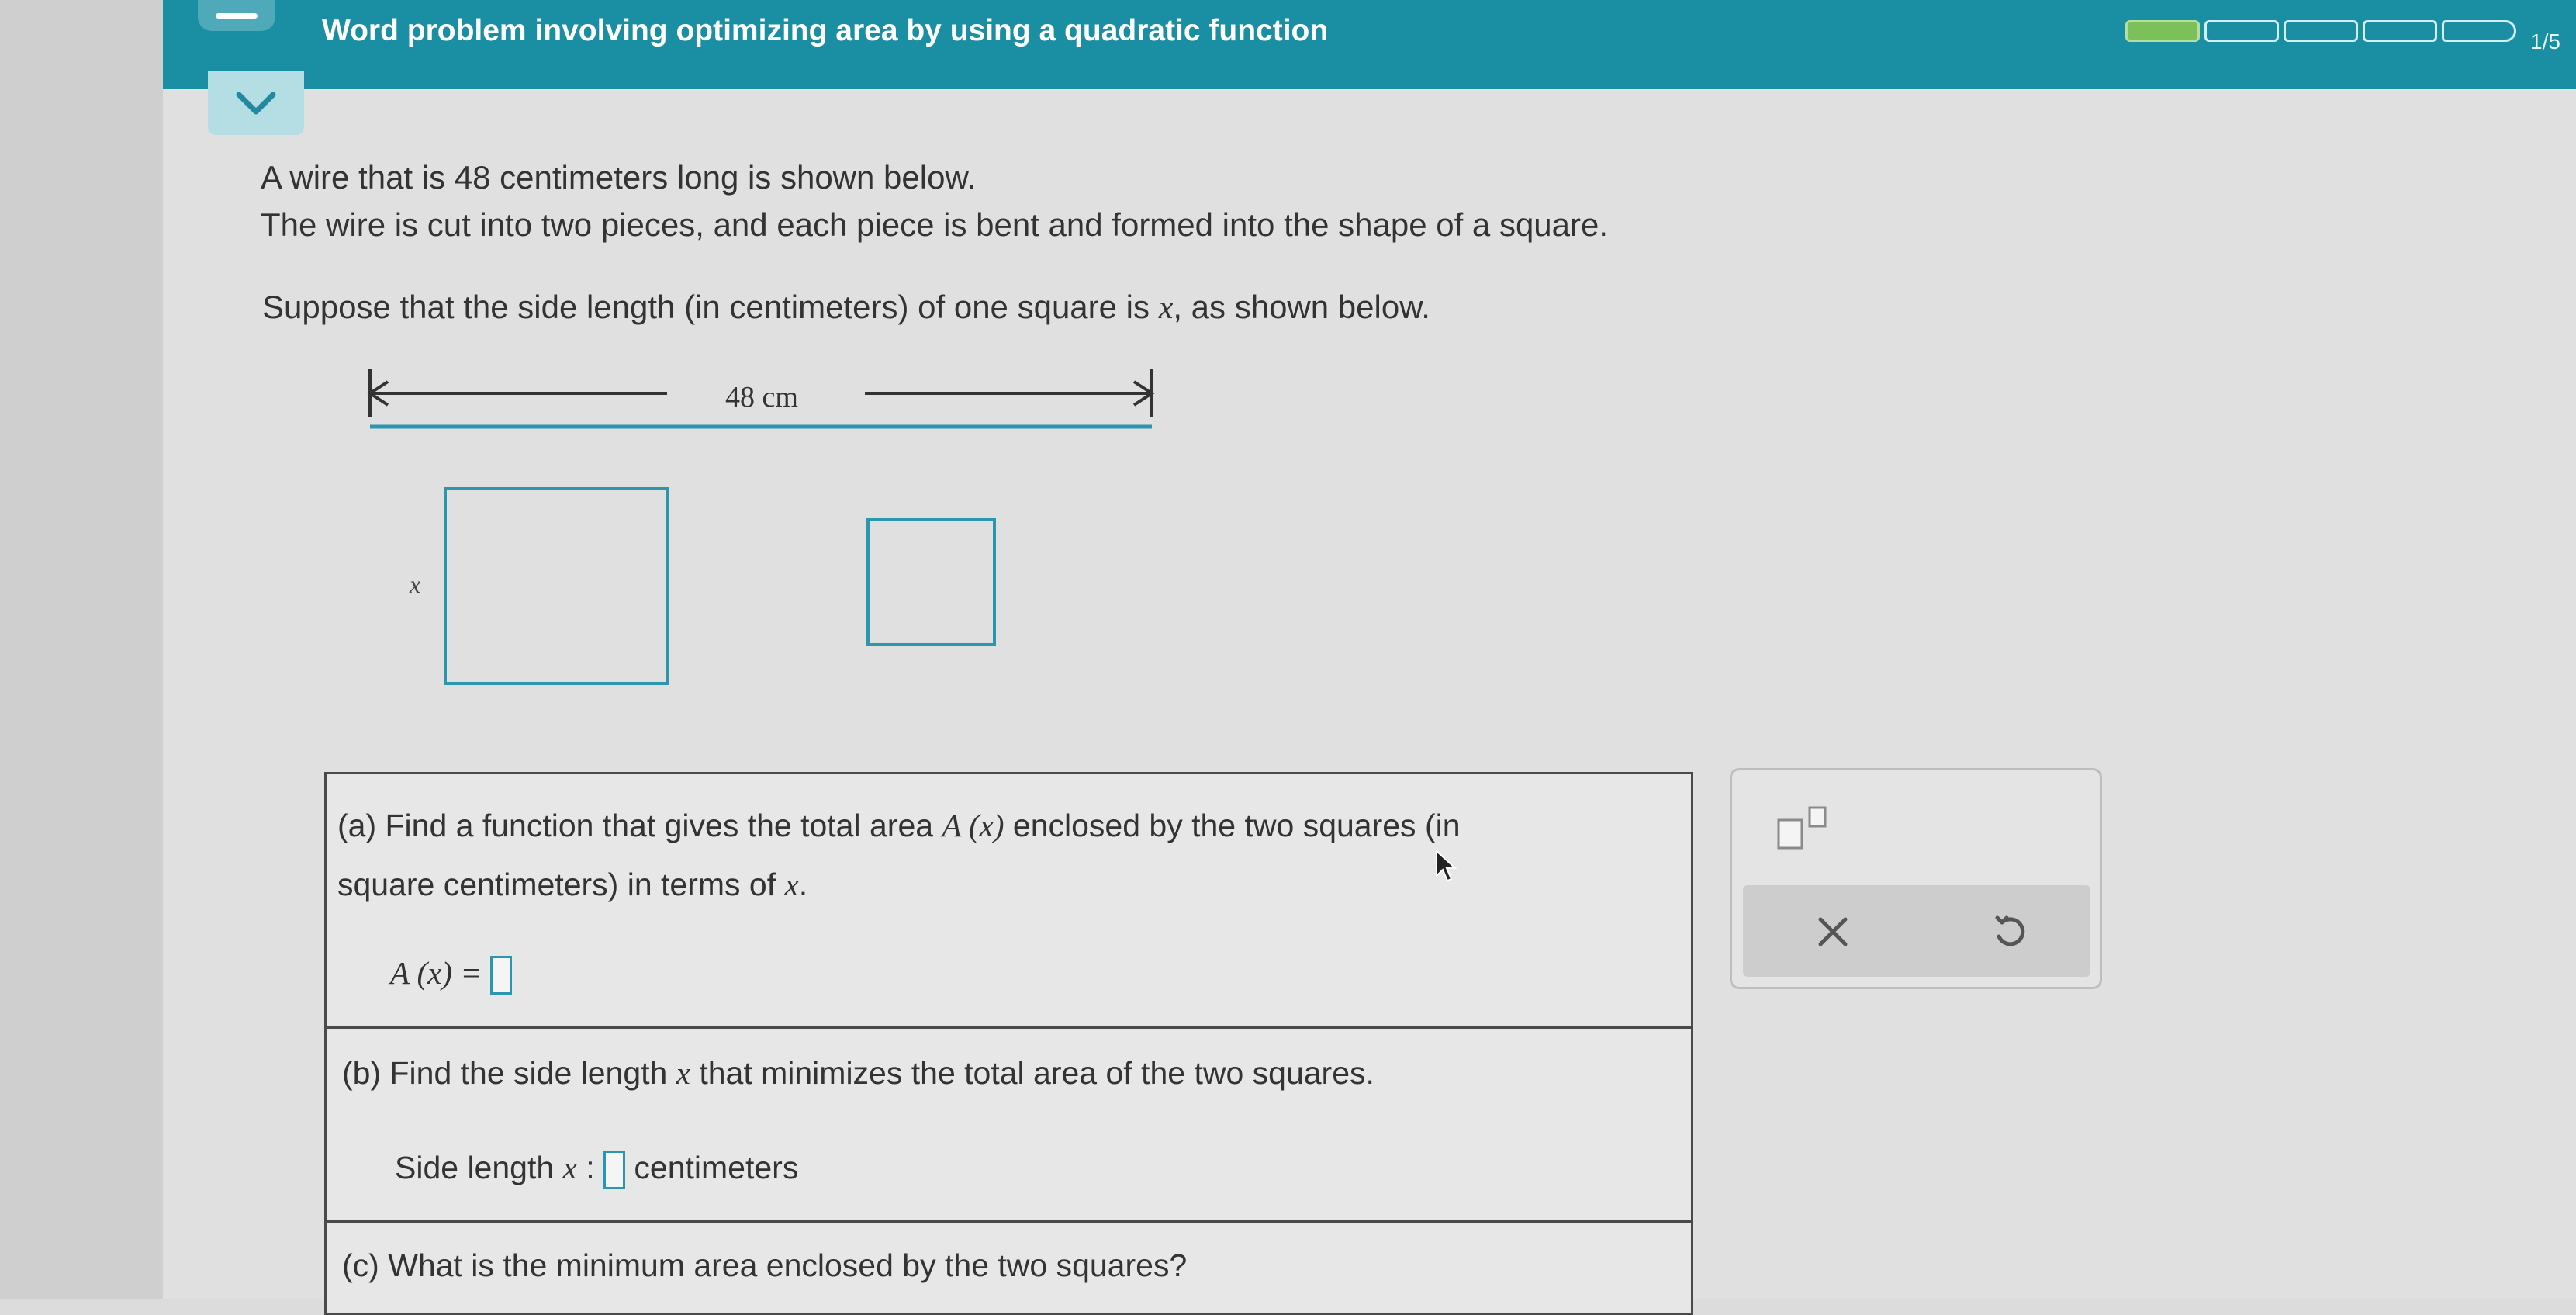 The height and width of the screenshot is (1315, 2576). I want to click on problem-line-3-end: , as shown below., so click(1301, 307).